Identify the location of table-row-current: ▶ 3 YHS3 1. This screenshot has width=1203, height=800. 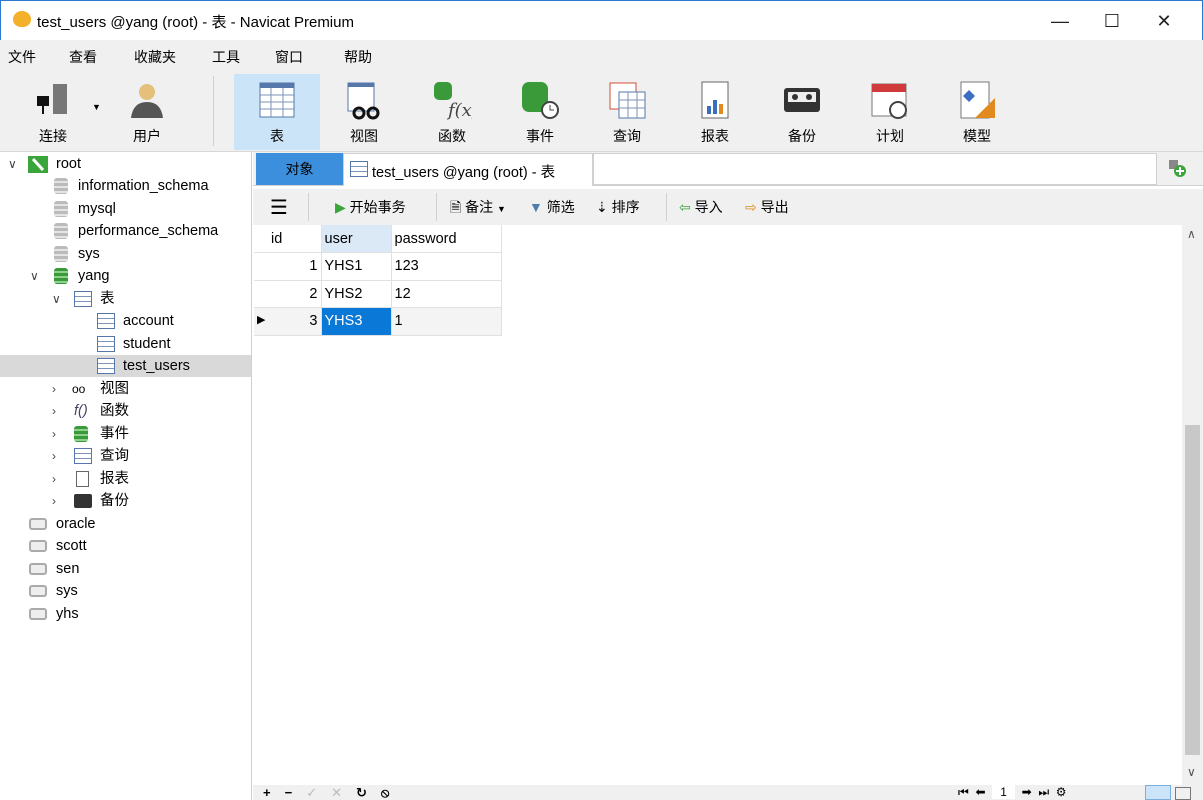
(378, 321).